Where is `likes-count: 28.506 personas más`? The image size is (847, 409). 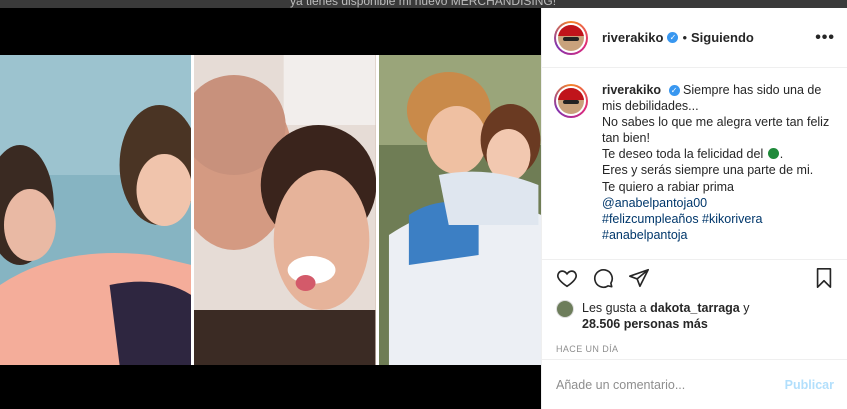 likes-count: 28.506 personas más is located at coordinates (665, 324).